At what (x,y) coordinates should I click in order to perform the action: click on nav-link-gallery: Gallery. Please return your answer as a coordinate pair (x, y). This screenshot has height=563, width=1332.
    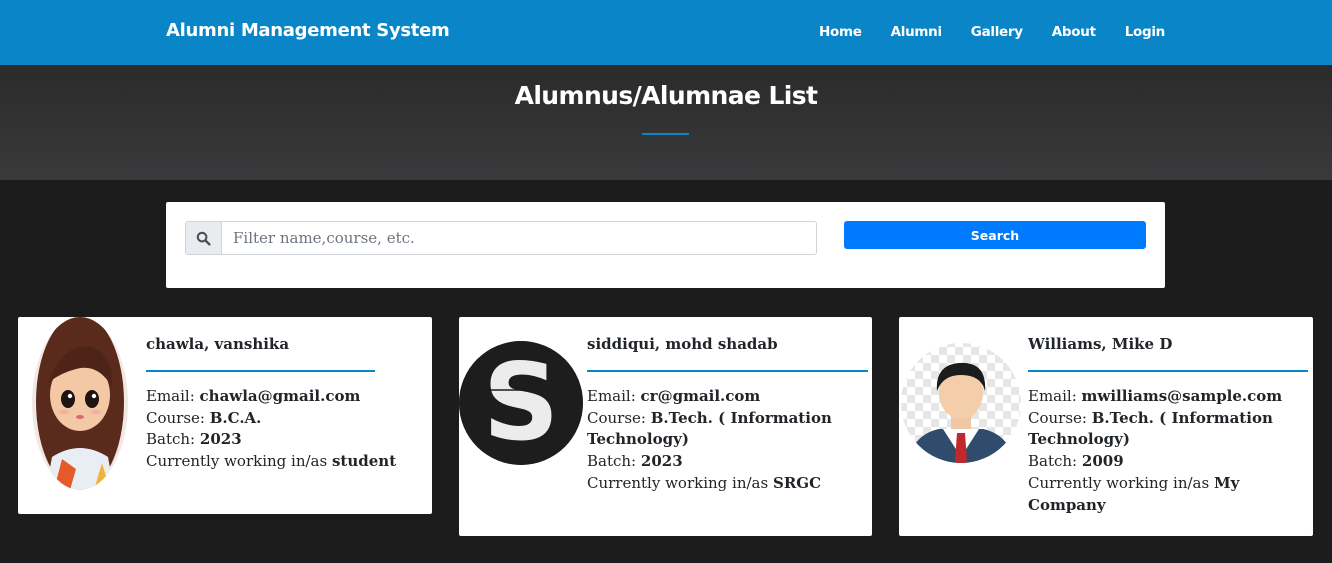
    Looking at the image, I should click on (997, 32).